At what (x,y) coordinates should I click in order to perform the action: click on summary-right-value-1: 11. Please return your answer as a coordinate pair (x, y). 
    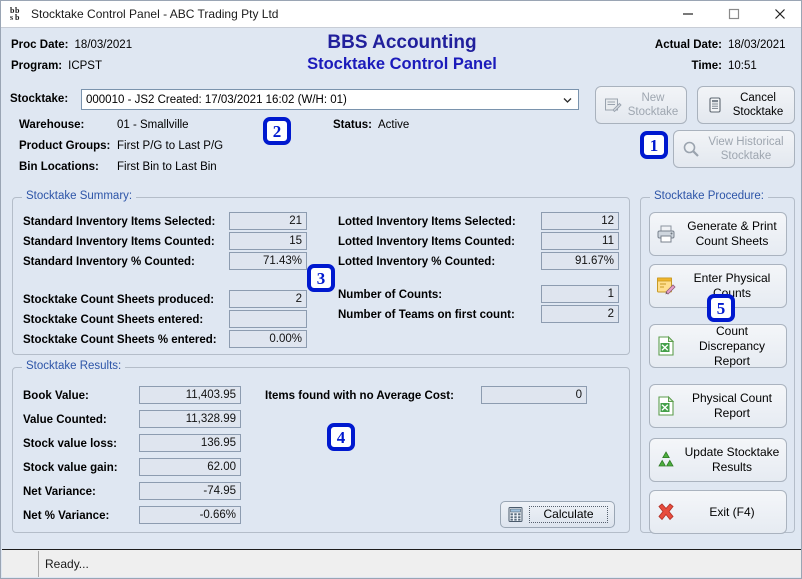
    Looking at the image, I should click on (580, 241).